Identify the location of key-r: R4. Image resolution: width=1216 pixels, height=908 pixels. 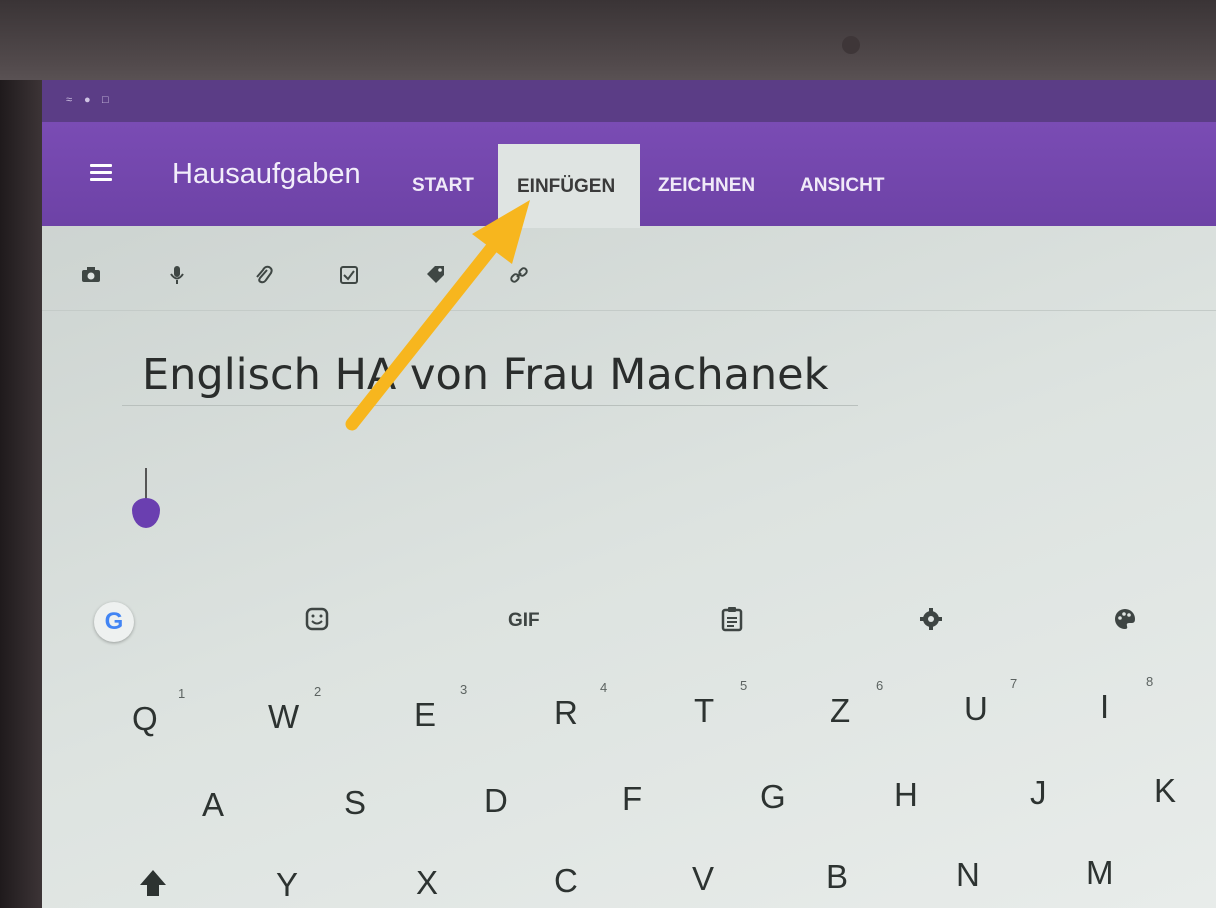
(580, 706).